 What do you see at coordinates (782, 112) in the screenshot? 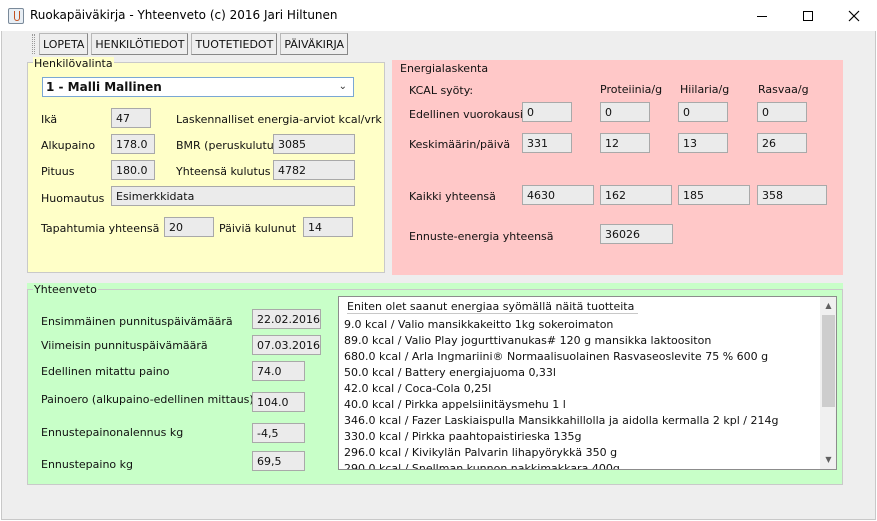
I see `prev-day-fat-field: 0` at bounding box center [782, 112].